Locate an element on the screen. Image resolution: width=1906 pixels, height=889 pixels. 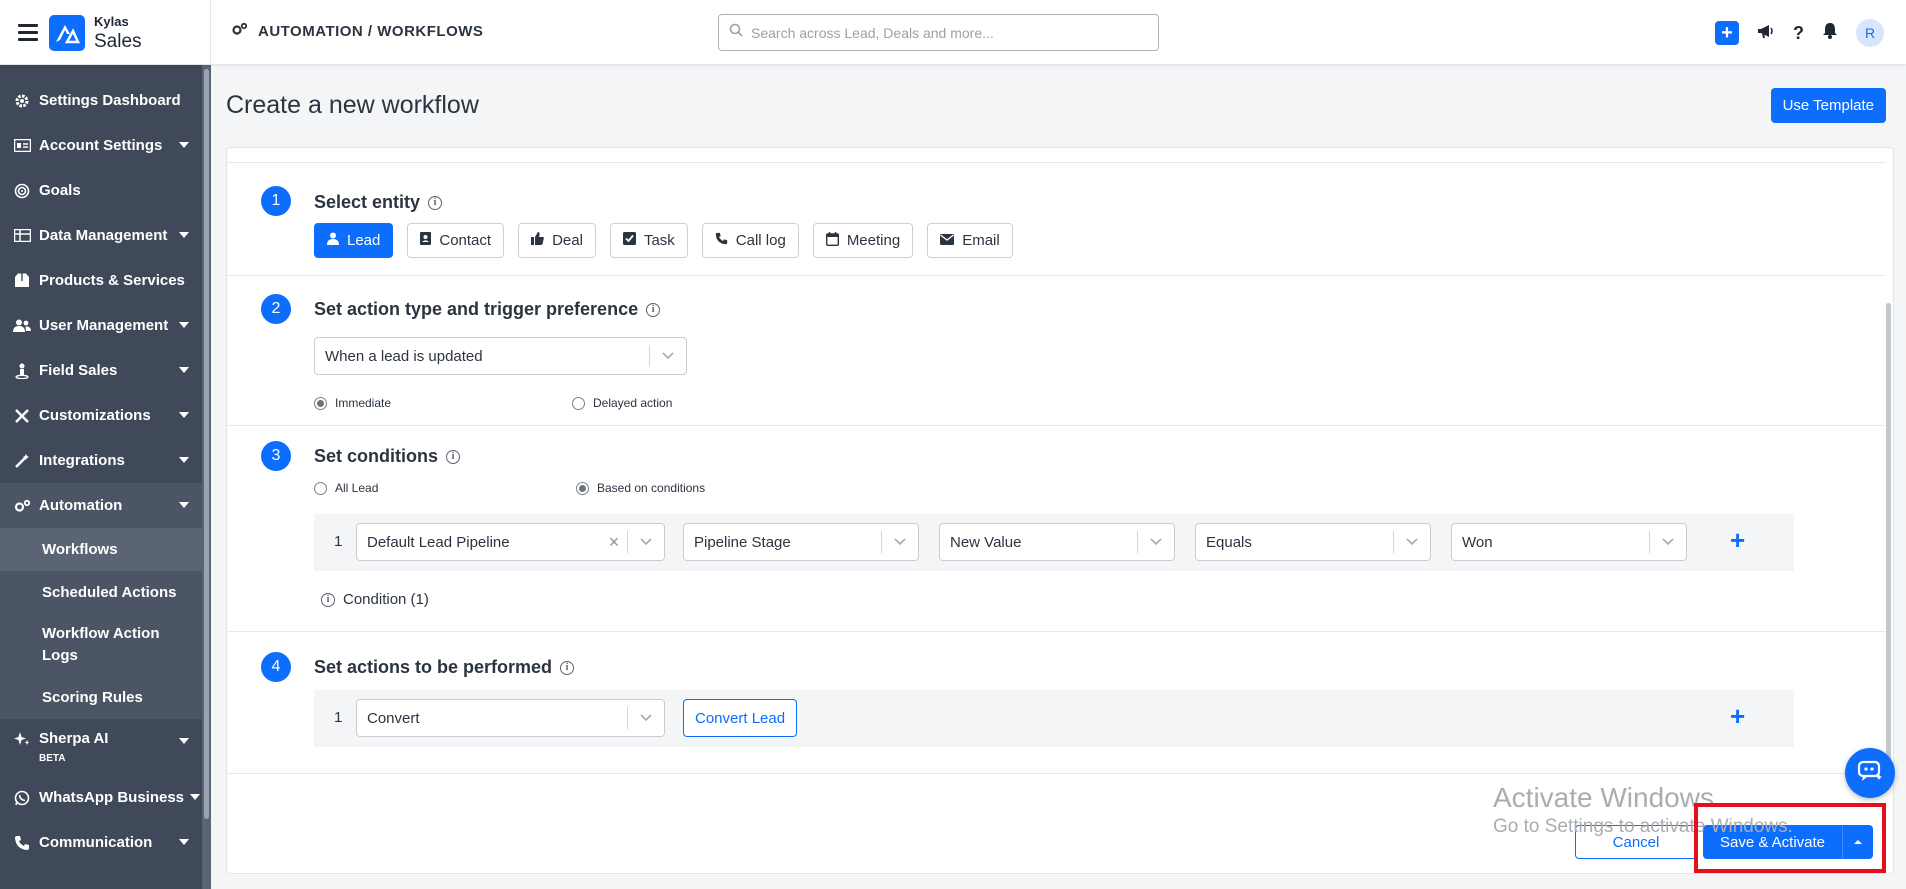
gear-icon is located at coordinates (22, 101).